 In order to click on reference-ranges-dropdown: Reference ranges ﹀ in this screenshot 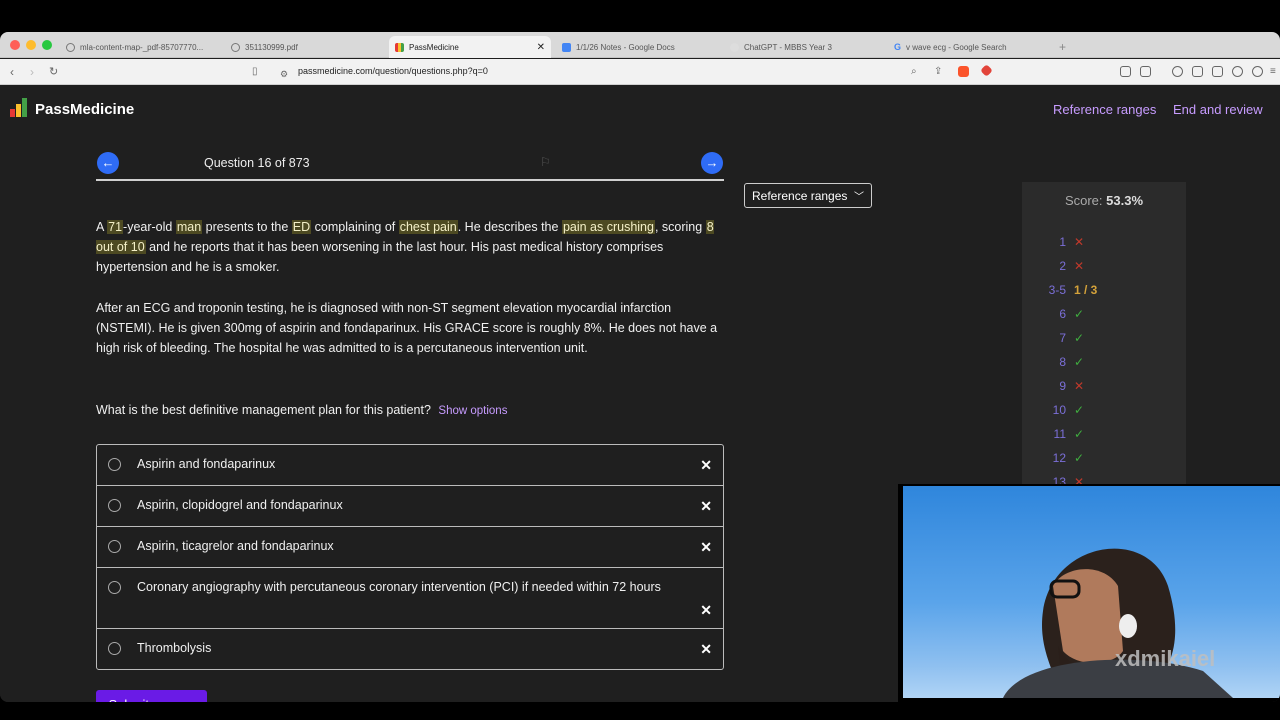, I will do `click(808, 195)`.